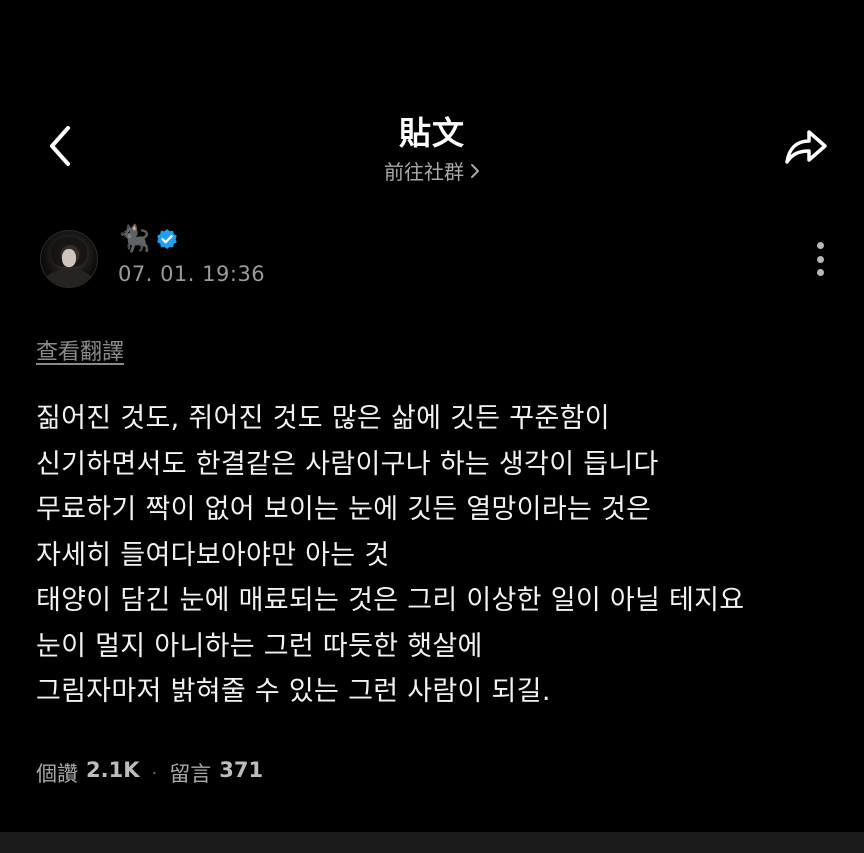 The image size is (864, 853). I want to click on avatar, so click(69, 259).